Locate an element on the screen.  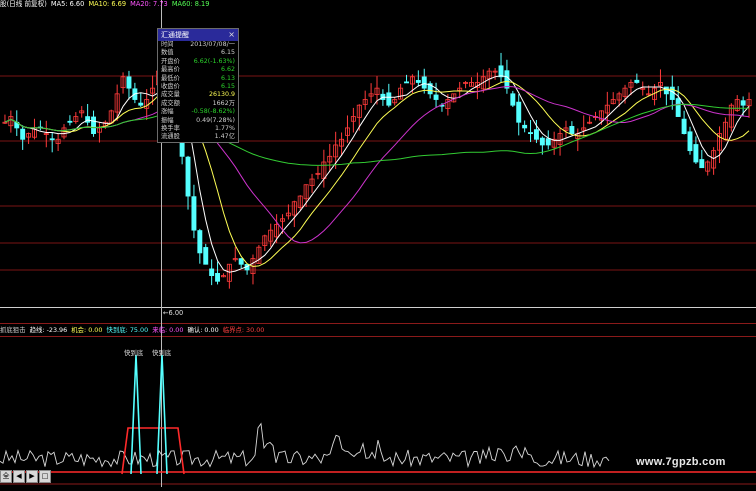
tooltip-key: 成交量 is located at coordinates (170, 95).